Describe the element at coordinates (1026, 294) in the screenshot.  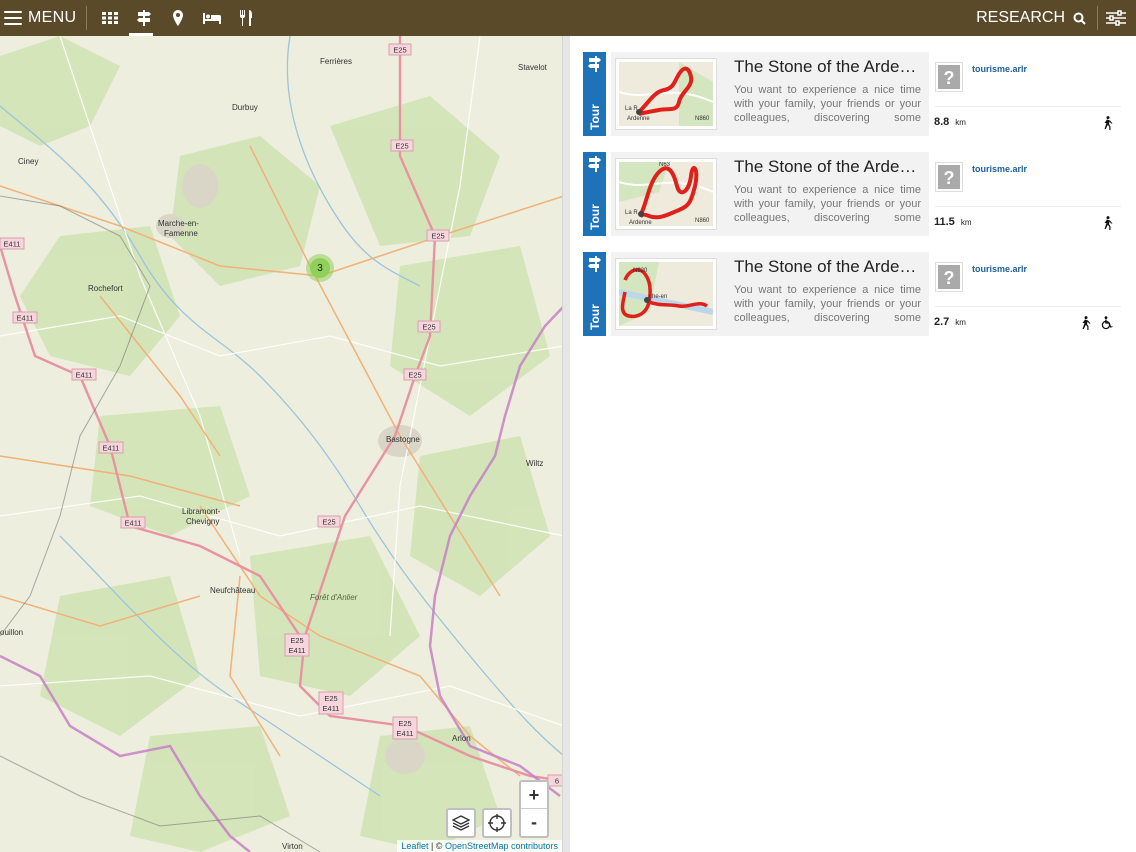
I see `card-meta: ? tourisme.arlr 2.7 km` at that location.